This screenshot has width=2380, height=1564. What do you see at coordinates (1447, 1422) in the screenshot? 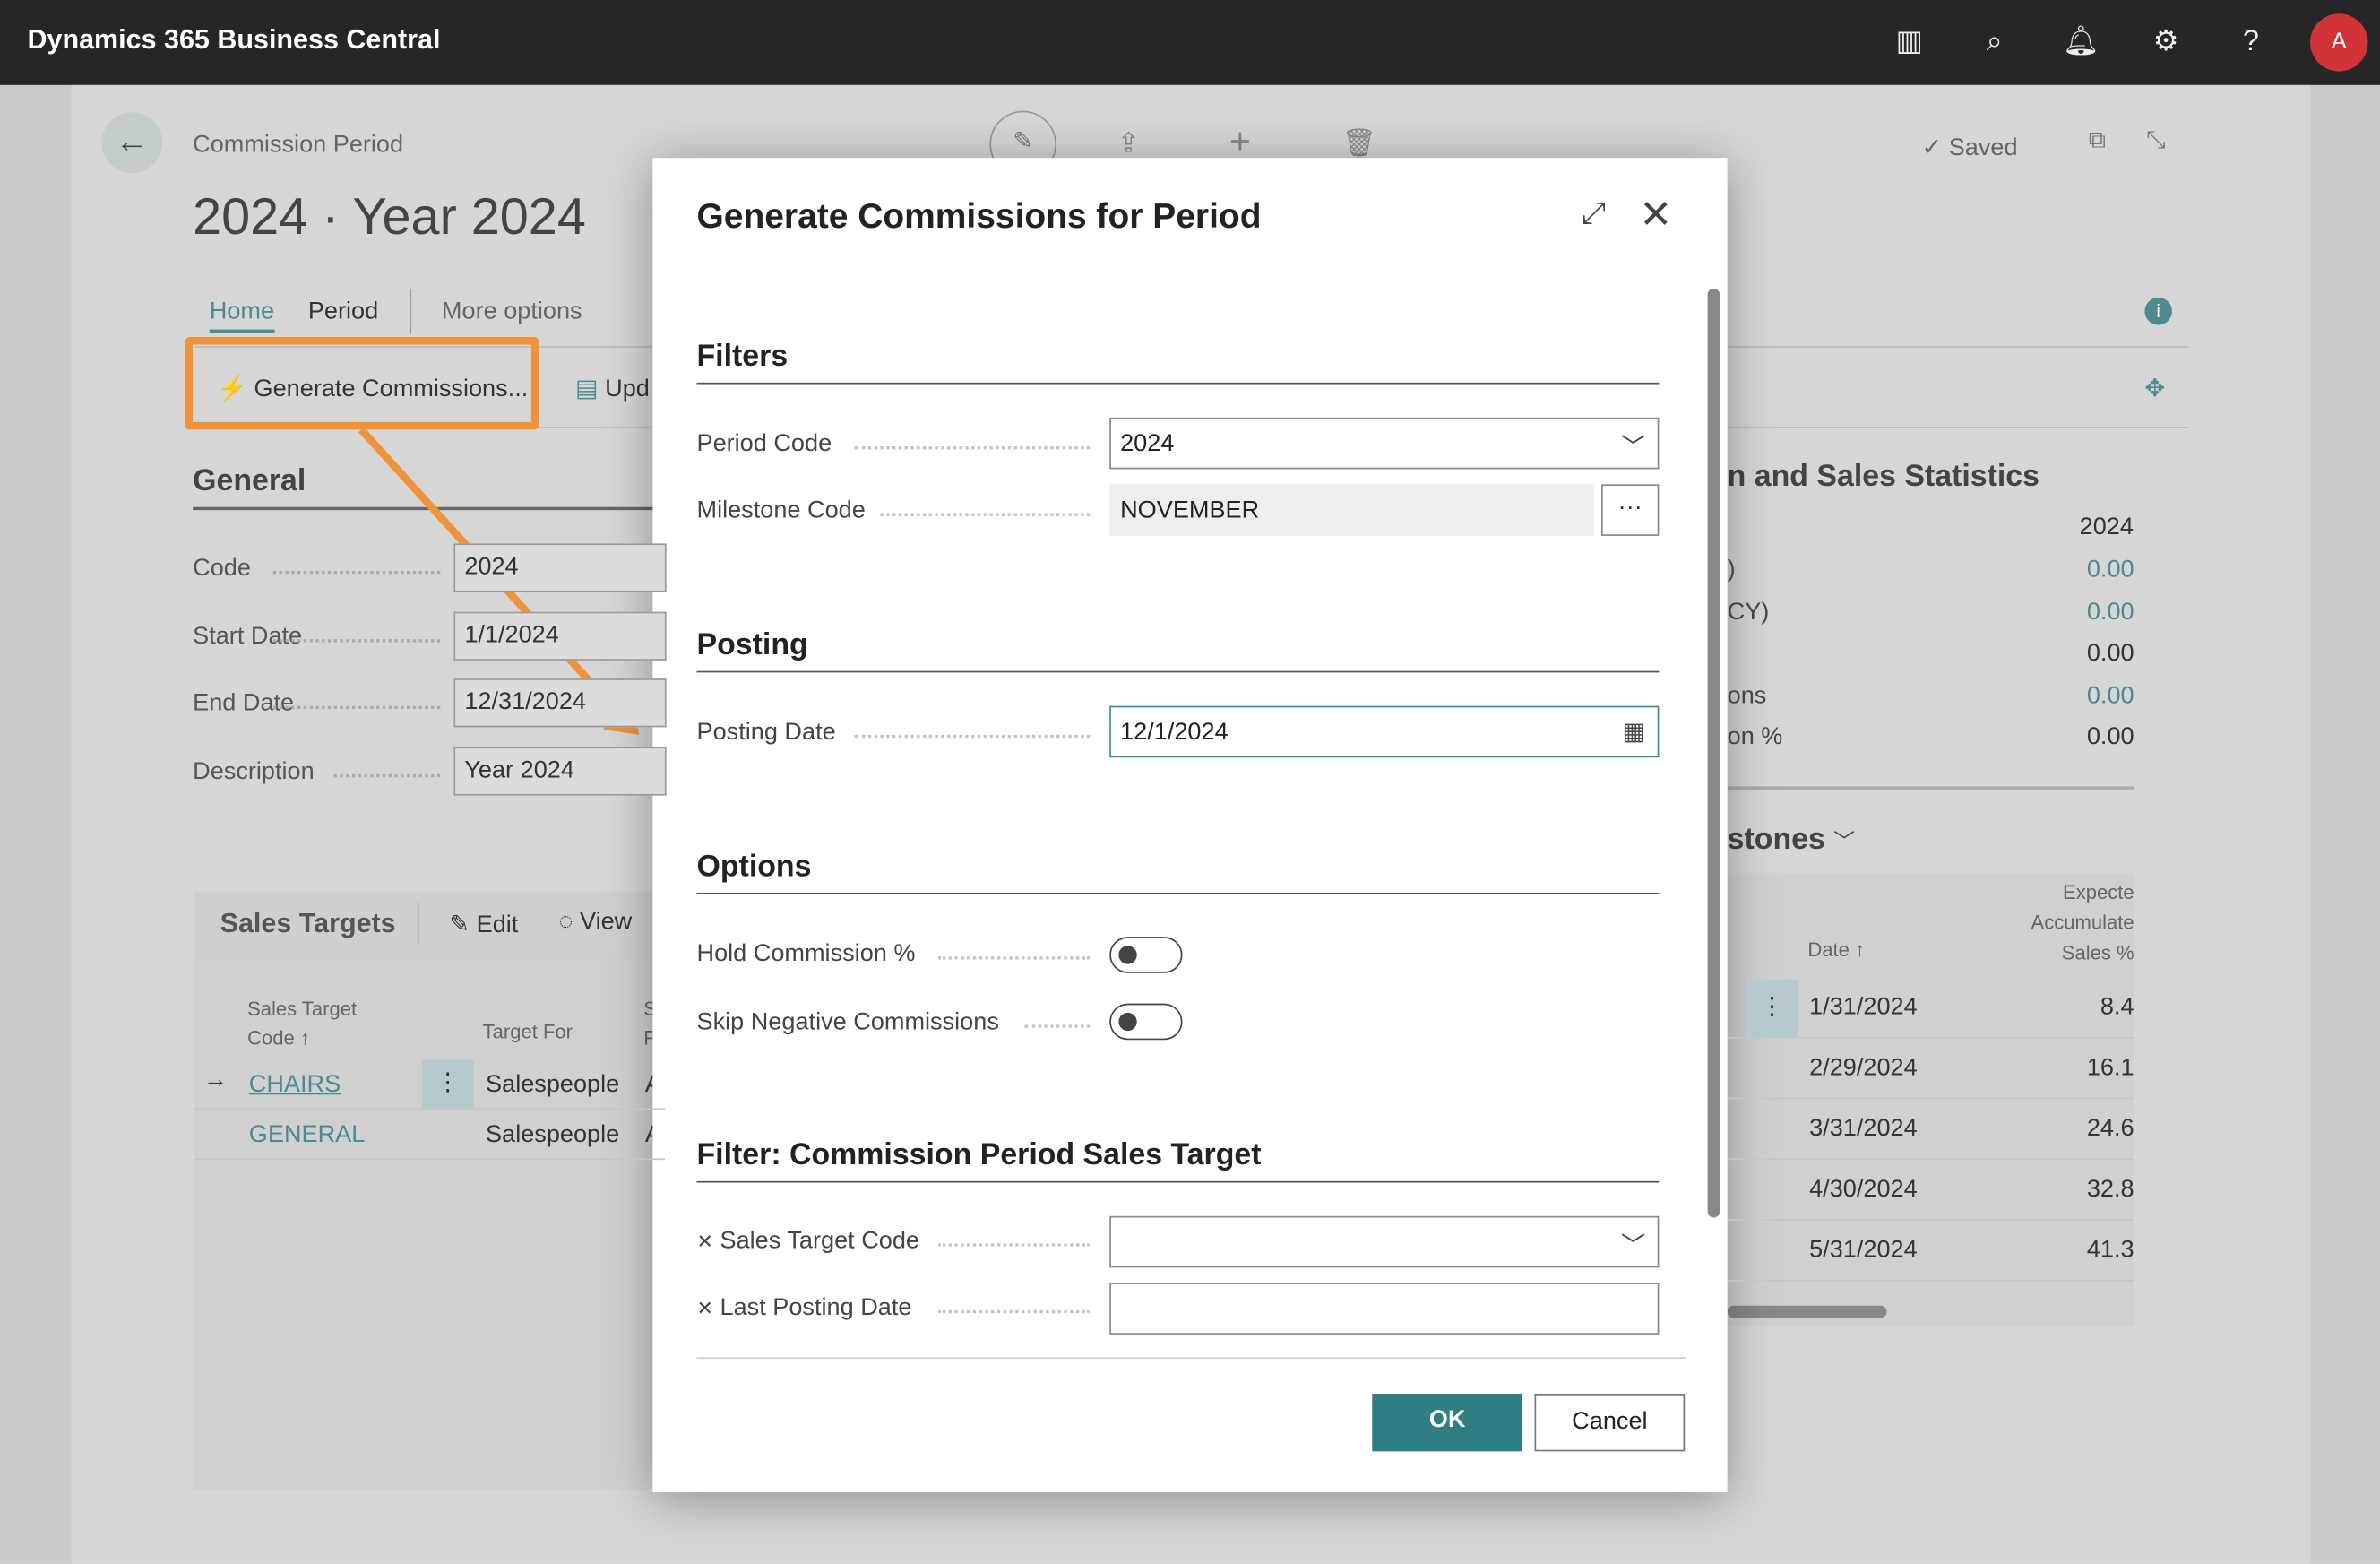
I see `ok-button: OK` at bounding box center [1447, 1422].